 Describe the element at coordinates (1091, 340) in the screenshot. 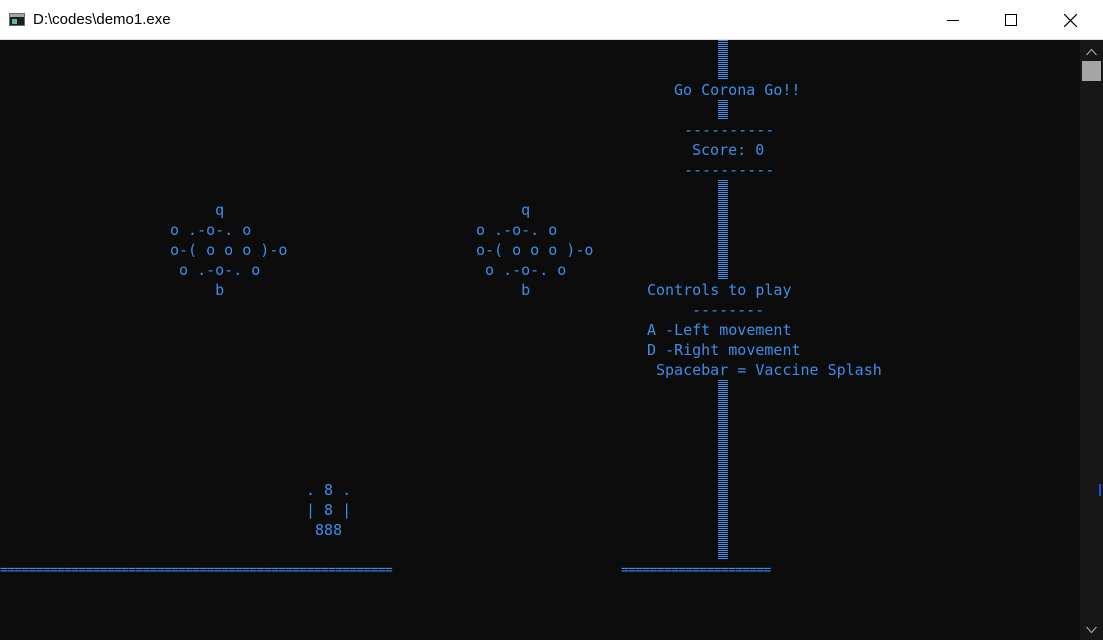

I see `vertical-scrollbar` at that location.